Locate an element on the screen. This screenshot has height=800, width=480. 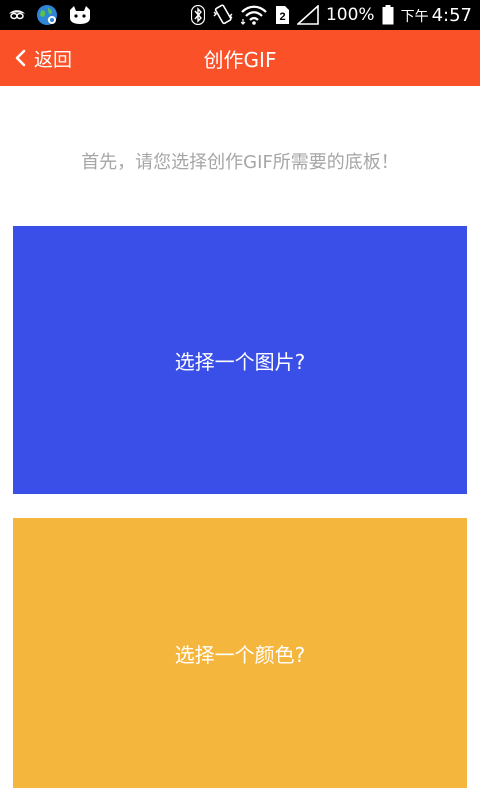
system-icons: 2 100% 下午 4:57 is located at coordinates (331, 15).